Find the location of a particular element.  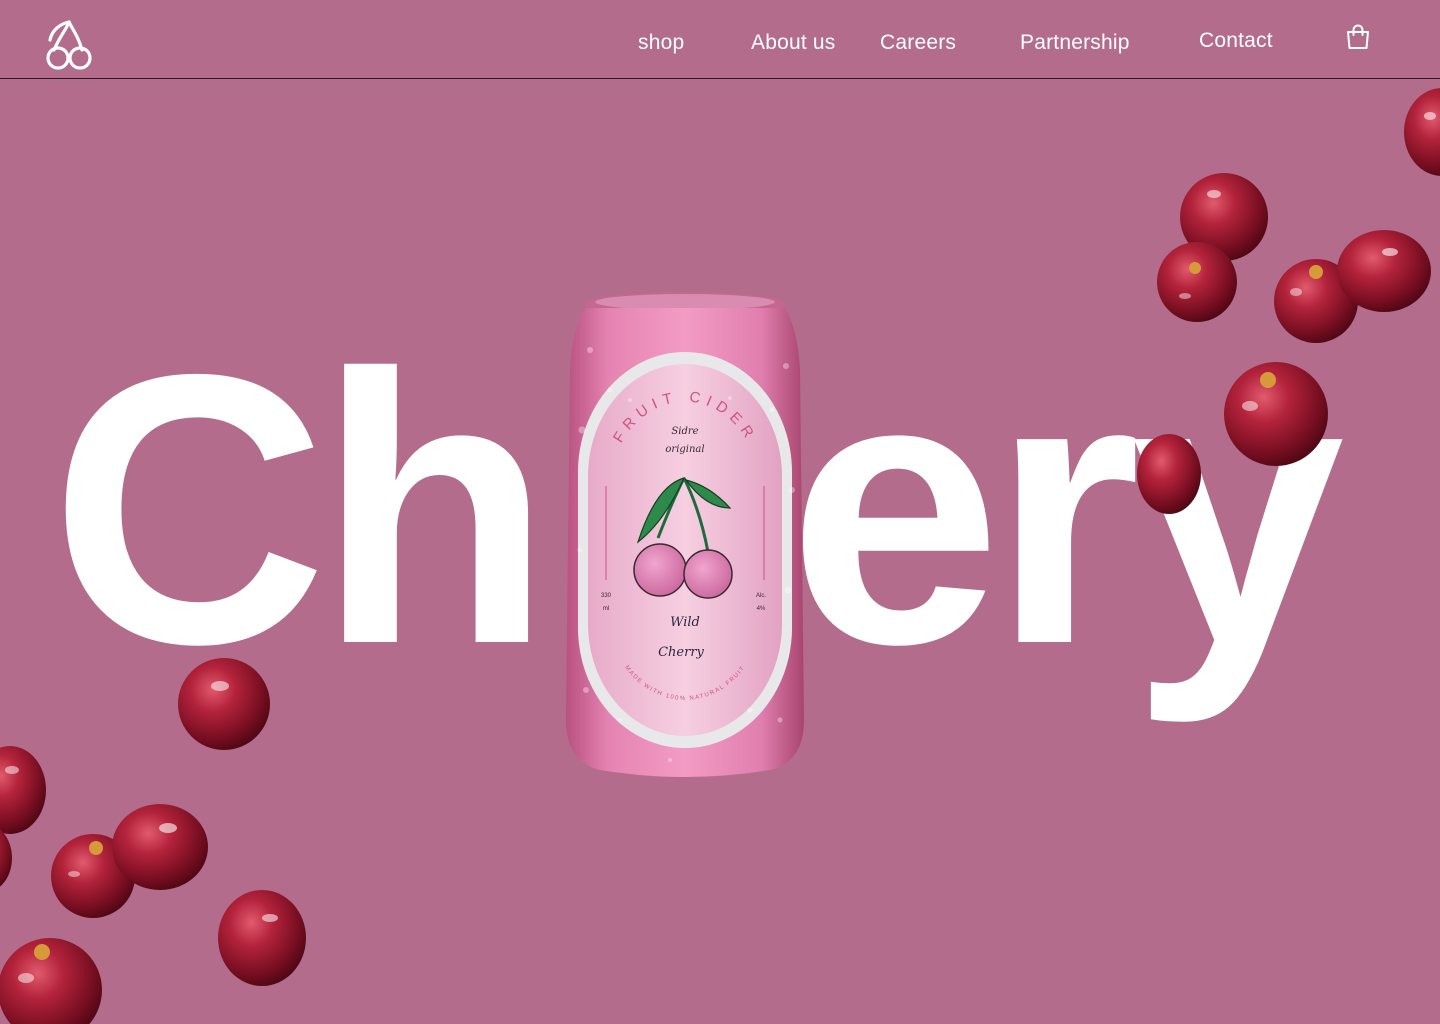

can-lid-inner is located at coordinates (685, 302).